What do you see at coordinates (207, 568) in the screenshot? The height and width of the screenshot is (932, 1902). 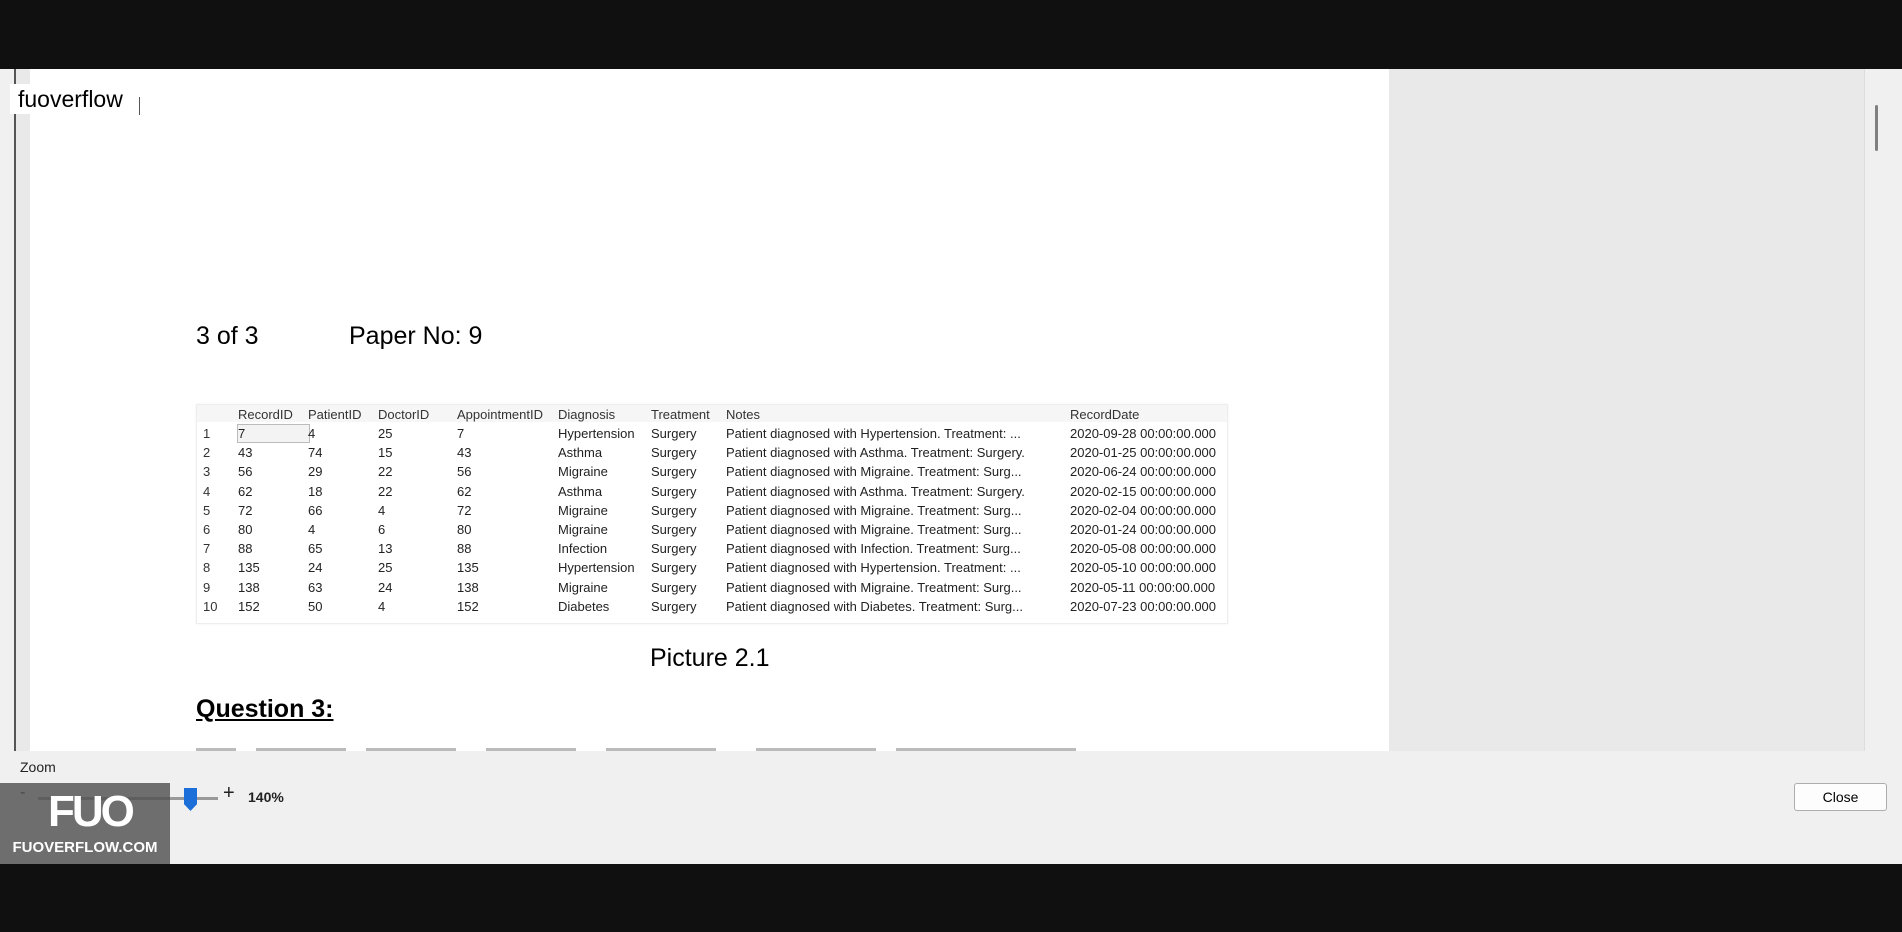 I see `row-number: 8` at bounding box center [207, 568].